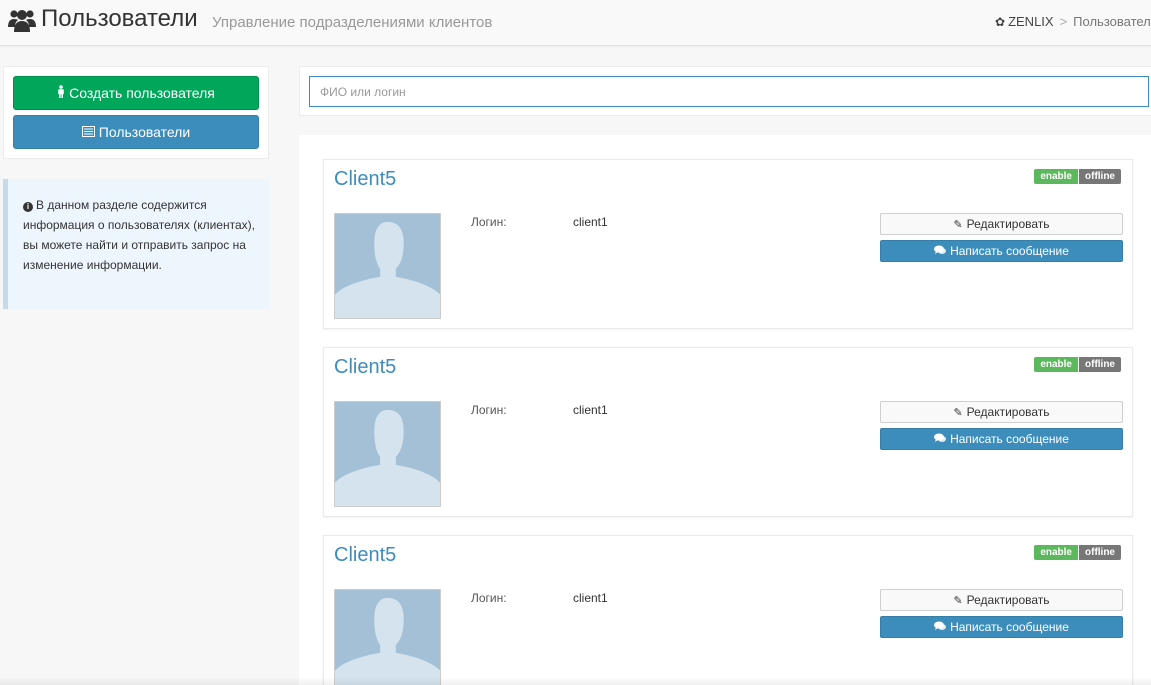 This screenshot has width=1151, height=685. I want to click on users-list-button: Пользователи, so click(136, 132).